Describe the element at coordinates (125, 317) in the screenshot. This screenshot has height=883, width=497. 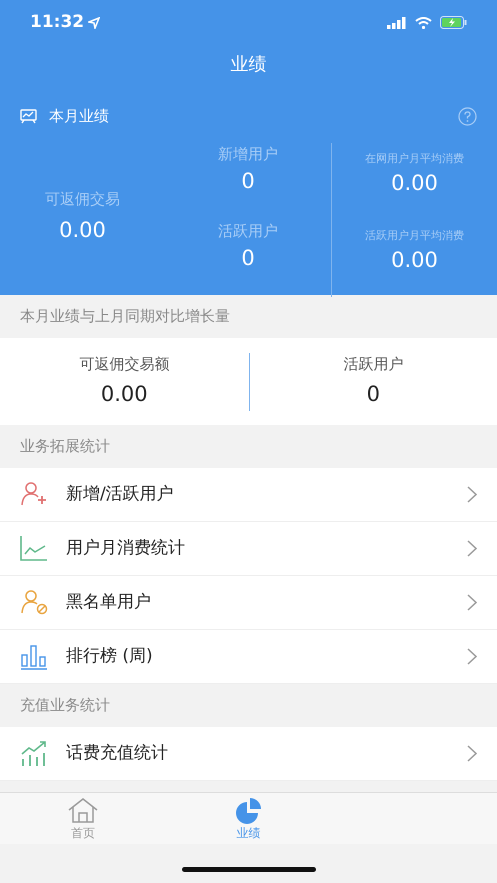
I see `section-header: 本月业绩与上月同期对比增长量` at that location.